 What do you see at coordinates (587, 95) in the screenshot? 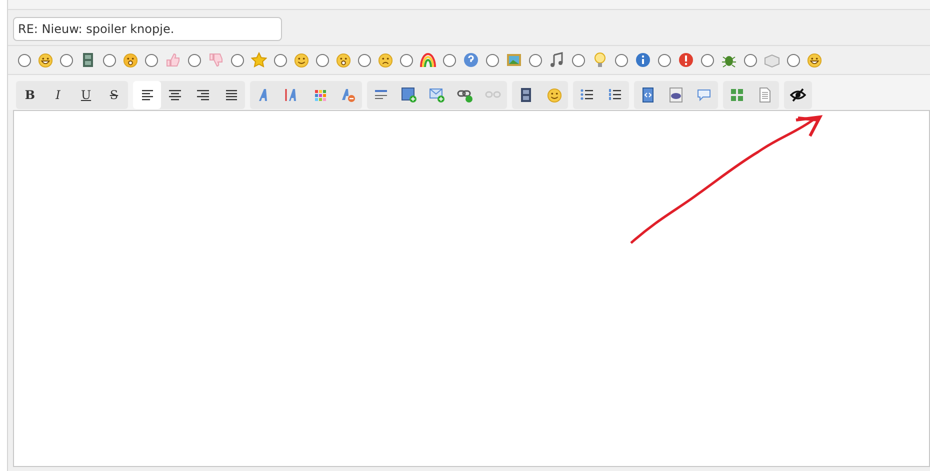
I see `bullet-list-icon` at bounding box center [587, 95].